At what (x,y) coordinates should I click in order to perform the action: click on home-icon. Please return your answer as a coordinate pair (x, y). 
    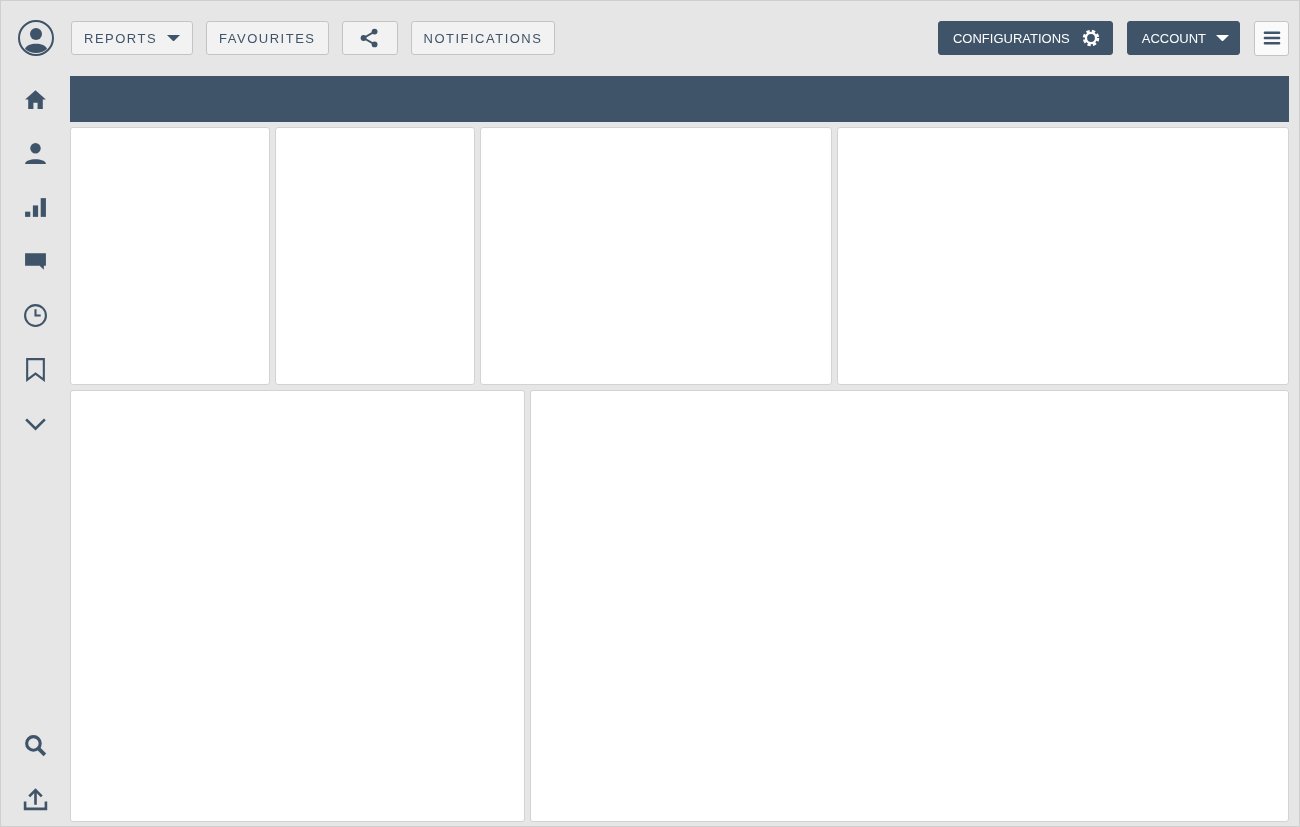
    Looking at the image, I should click on (35, 99).